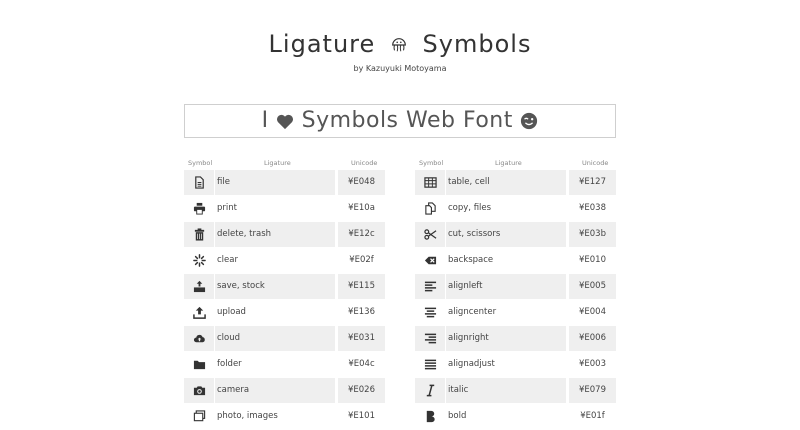 Image resolution: width=800 pixels, height=430 pixels. What do you see at coordinates (506, 416) in the screenshot?
I see `ligature-cell: bold` at bounding box center [506, 416].